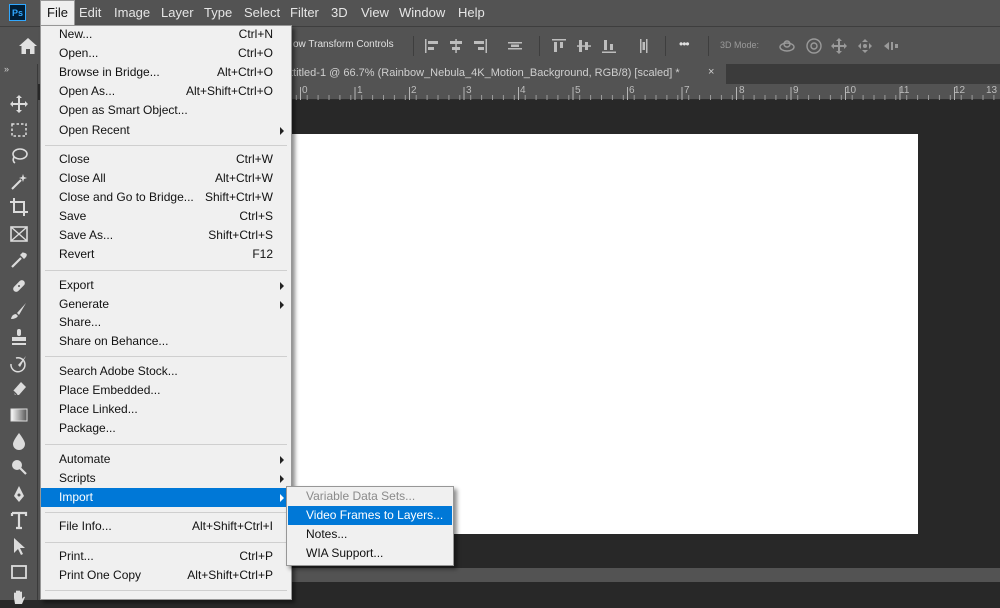 The width and height of the screenshot is (1000, 608). Describe the element at coordinates (166, 478) in the screenshot. I see `menu-item-scripts: Scripts` at that location.